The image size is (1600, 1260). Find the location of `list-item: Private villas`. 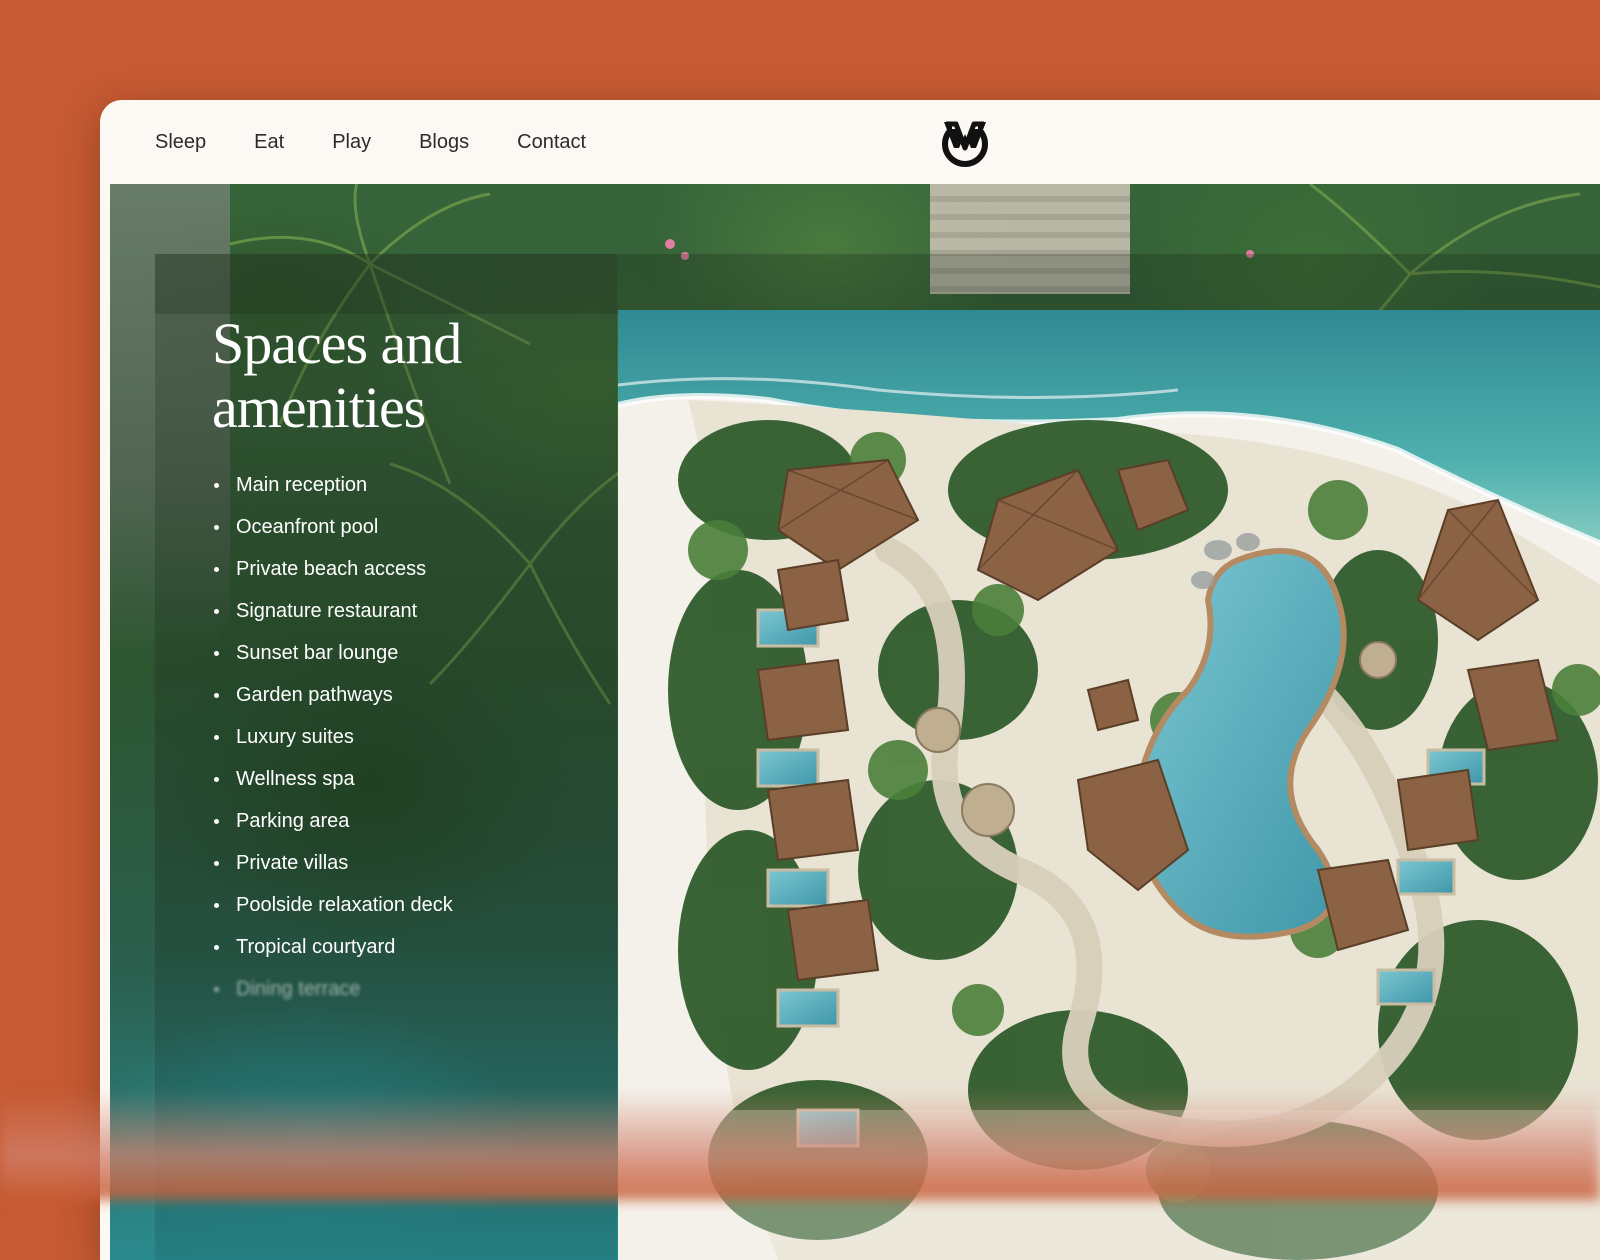

list-item: Private villas is located at coordinates (331, 863).